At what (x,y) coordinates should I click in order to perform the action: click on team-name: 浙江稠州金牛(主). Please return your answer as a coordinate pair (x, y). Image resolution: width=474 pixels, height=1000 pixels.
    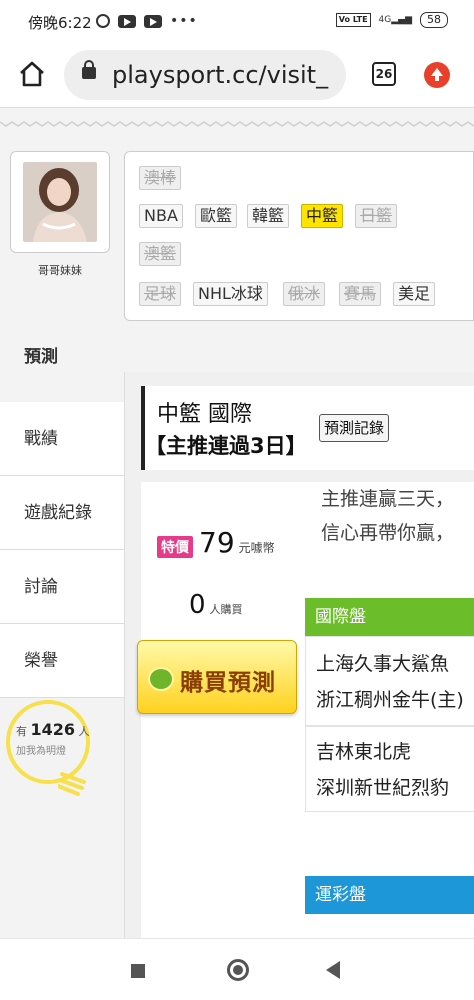
    Looking at the image, I should click on (390, 700).